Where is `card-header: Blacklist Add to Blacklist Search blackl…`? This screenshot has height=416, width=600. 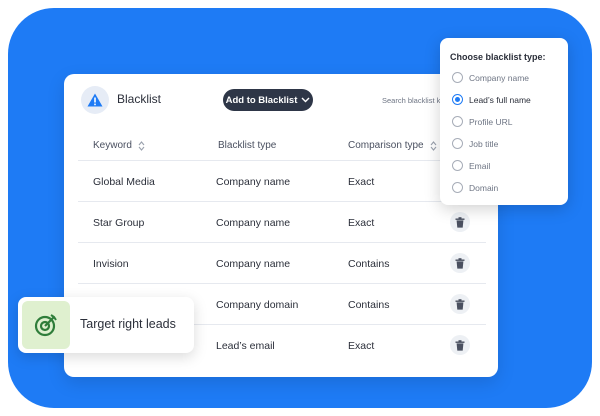 card-header: Blacklist Add to Blacklist Search blackl… is located at coordinates (281, 100).